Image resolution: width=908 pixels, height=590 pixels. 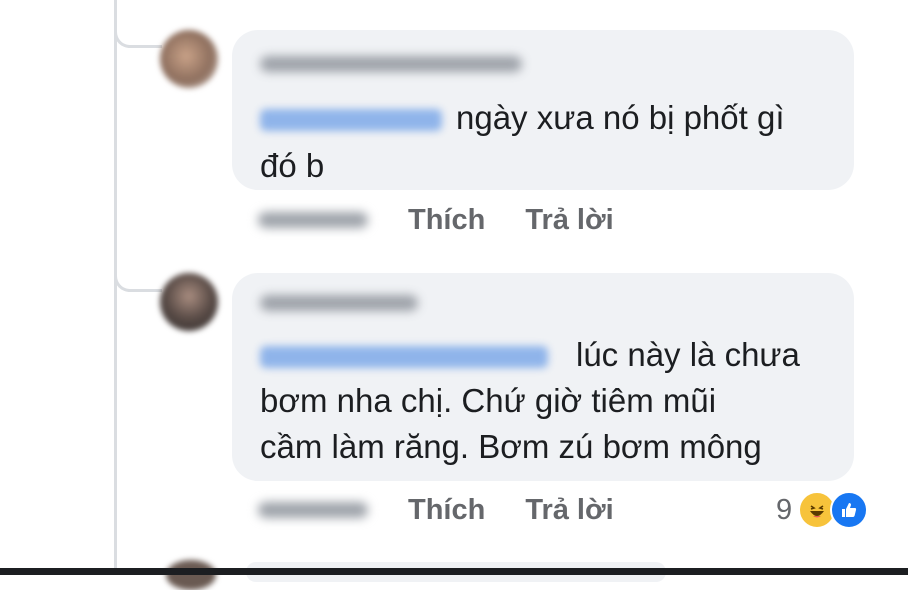 What do you see at coordinates (522, 117) in the screenshot?
I see `comment-line: ngày xưa nó bị phốt gì` at bounding box center [522, 117].